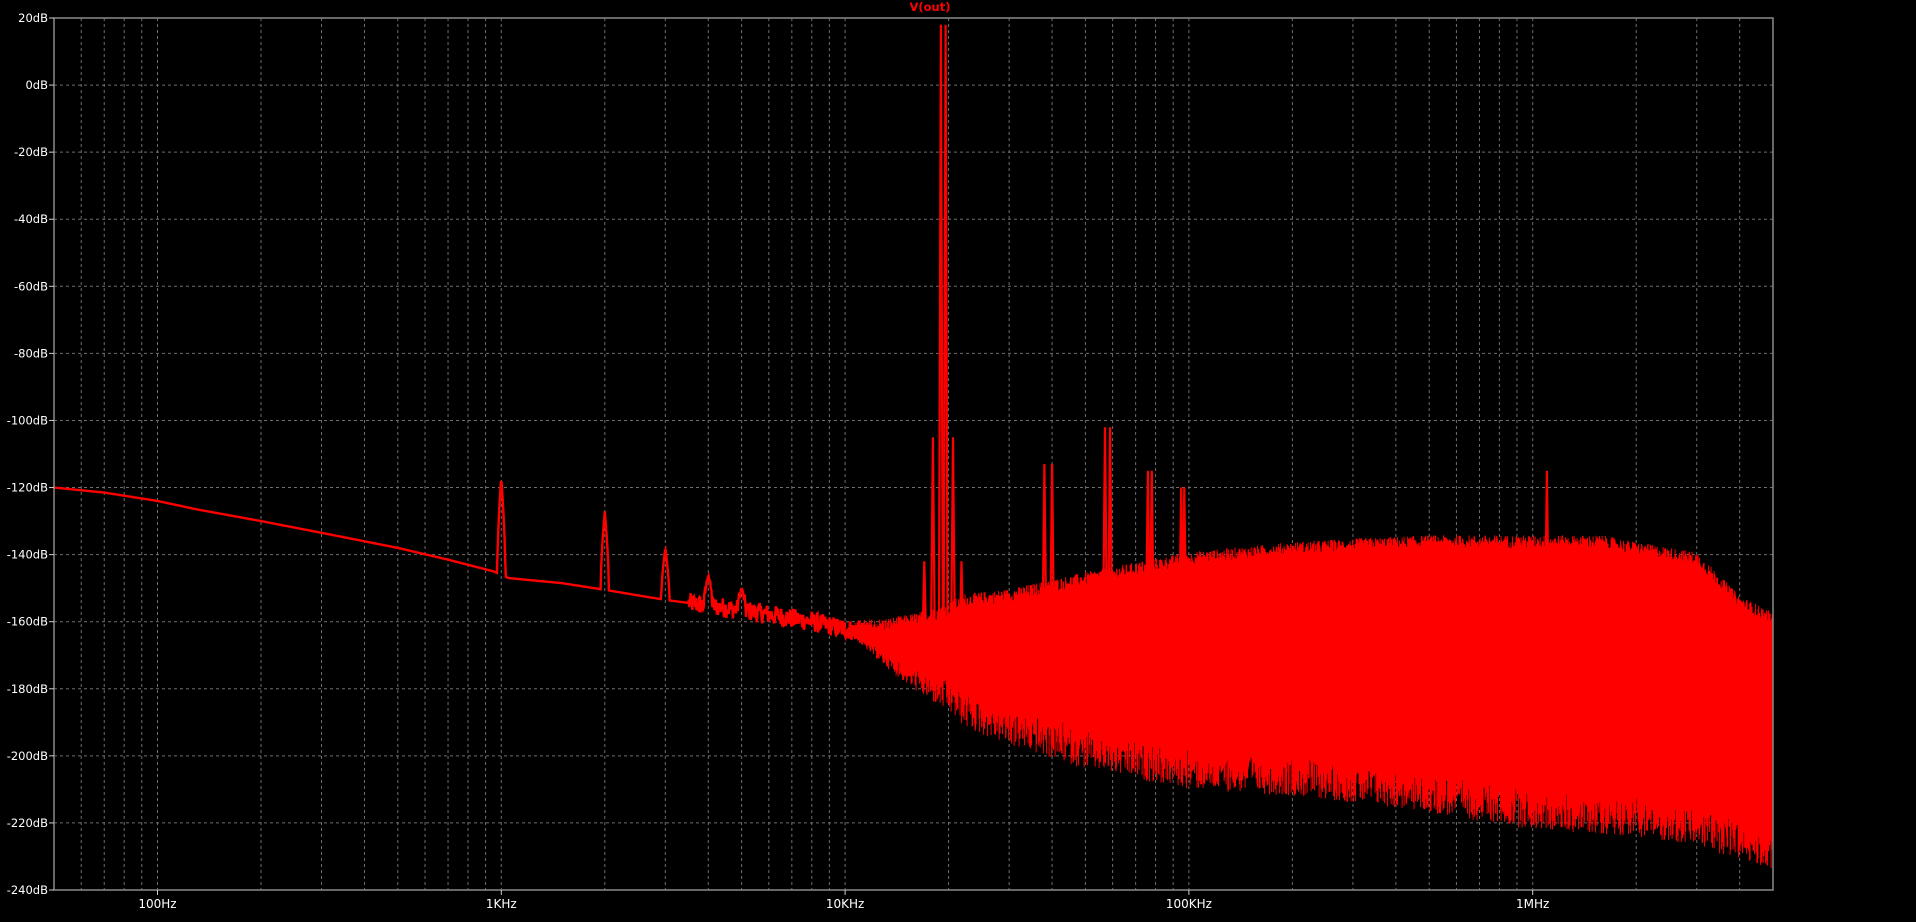 This screenshot has width=1916, height=922. Describe the element at coordinates (27, 420) in the screenshot. I see `y-tick-label: -100dB` at that location.